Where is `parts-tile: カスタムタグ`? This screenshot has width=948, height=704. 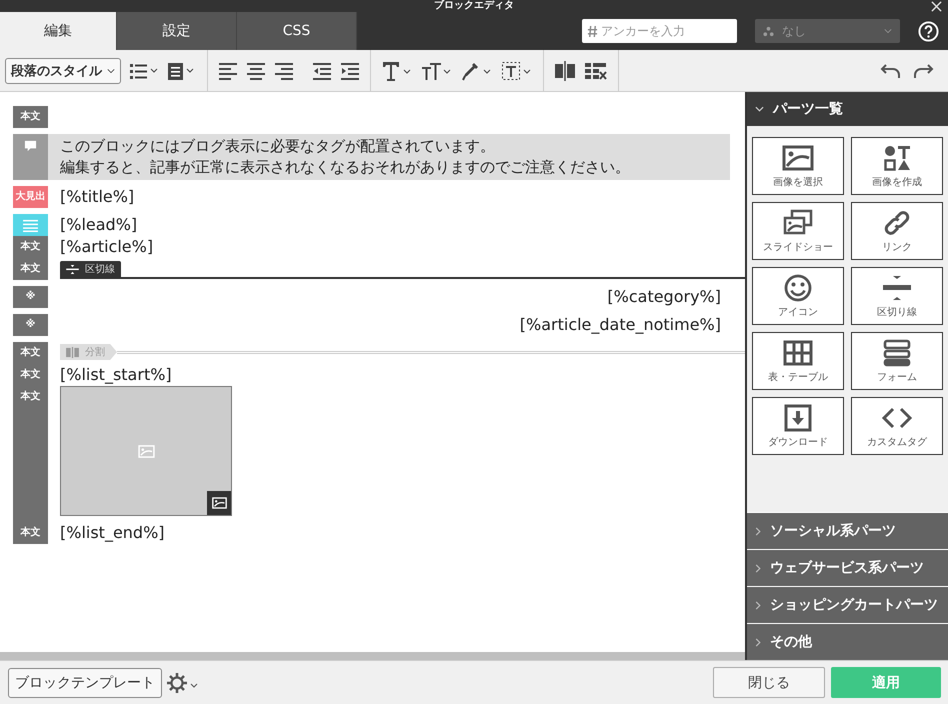
parts-tile: カスタムタグ is located at coordinates (897, 426).